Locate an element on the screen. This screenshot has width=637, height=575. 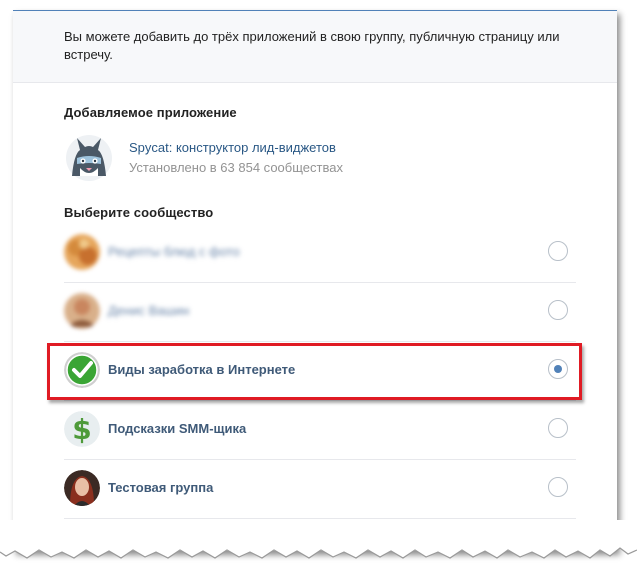
dollar-sign-icon: $ is located at coordinates (82, 429).